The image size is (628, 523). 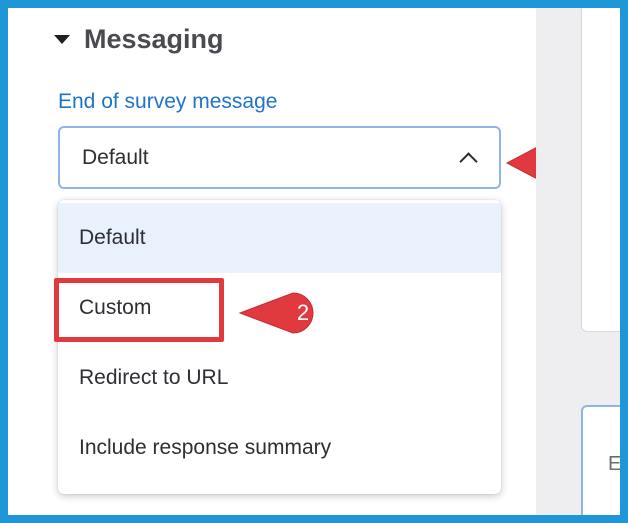 I want to click on option-redirect-to-url: Redirect to URL, so click(x=279, y=378).